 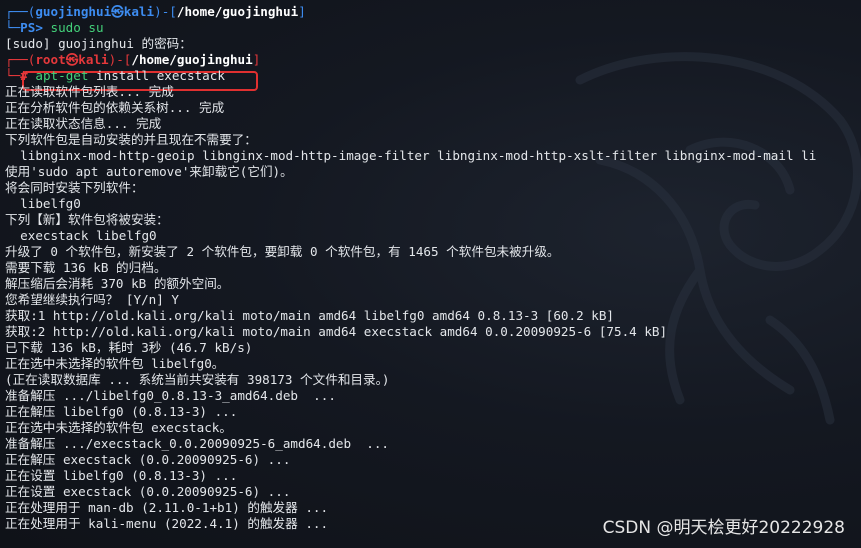 What do you see at coordinates (117, 283) in the screenshot?
I see `output-line: 解压缩后会消耗 370 kB 的额外空间。` at bounding box center [117, 283].